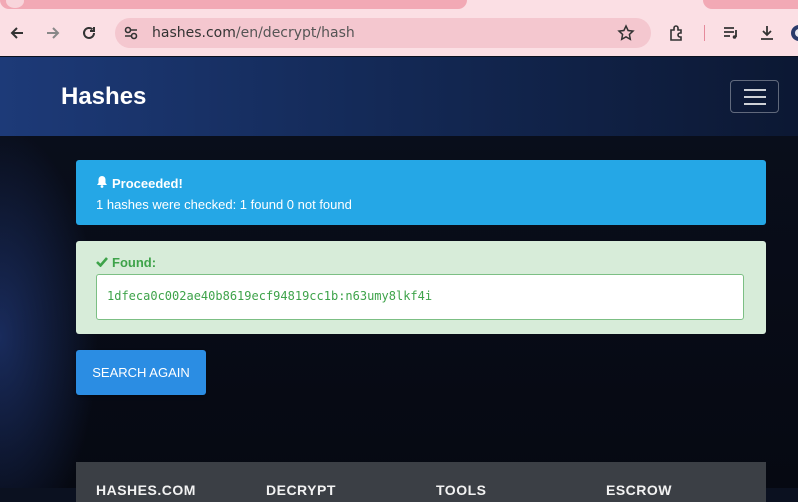  I want to click on profile-avatar-icon, so click(793, 33).